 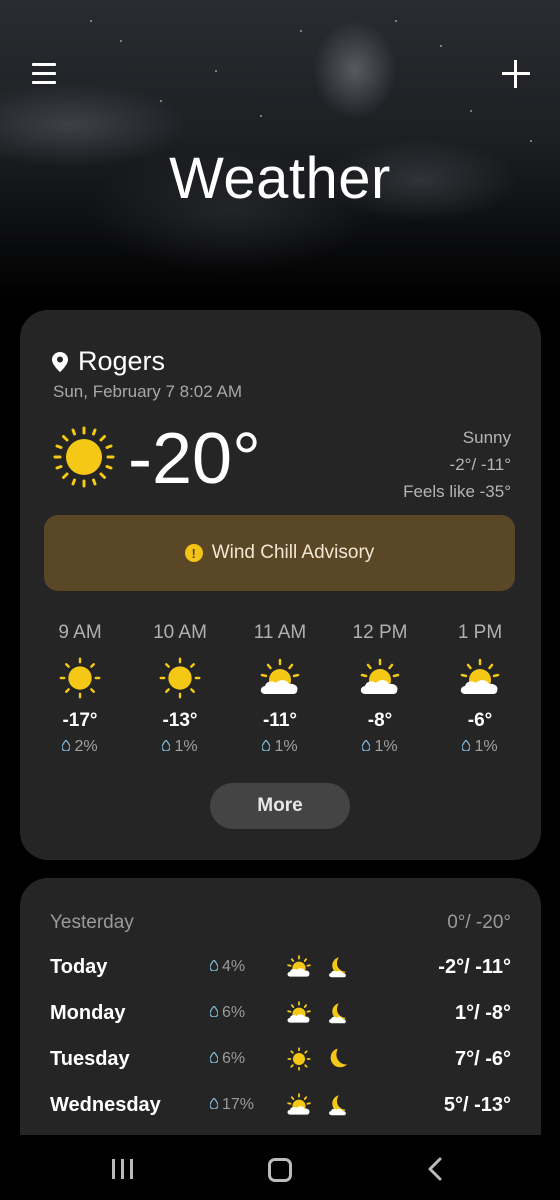 I want to click on hourly-item: 10 AM -13° 1%, so click(x=180, y=689).